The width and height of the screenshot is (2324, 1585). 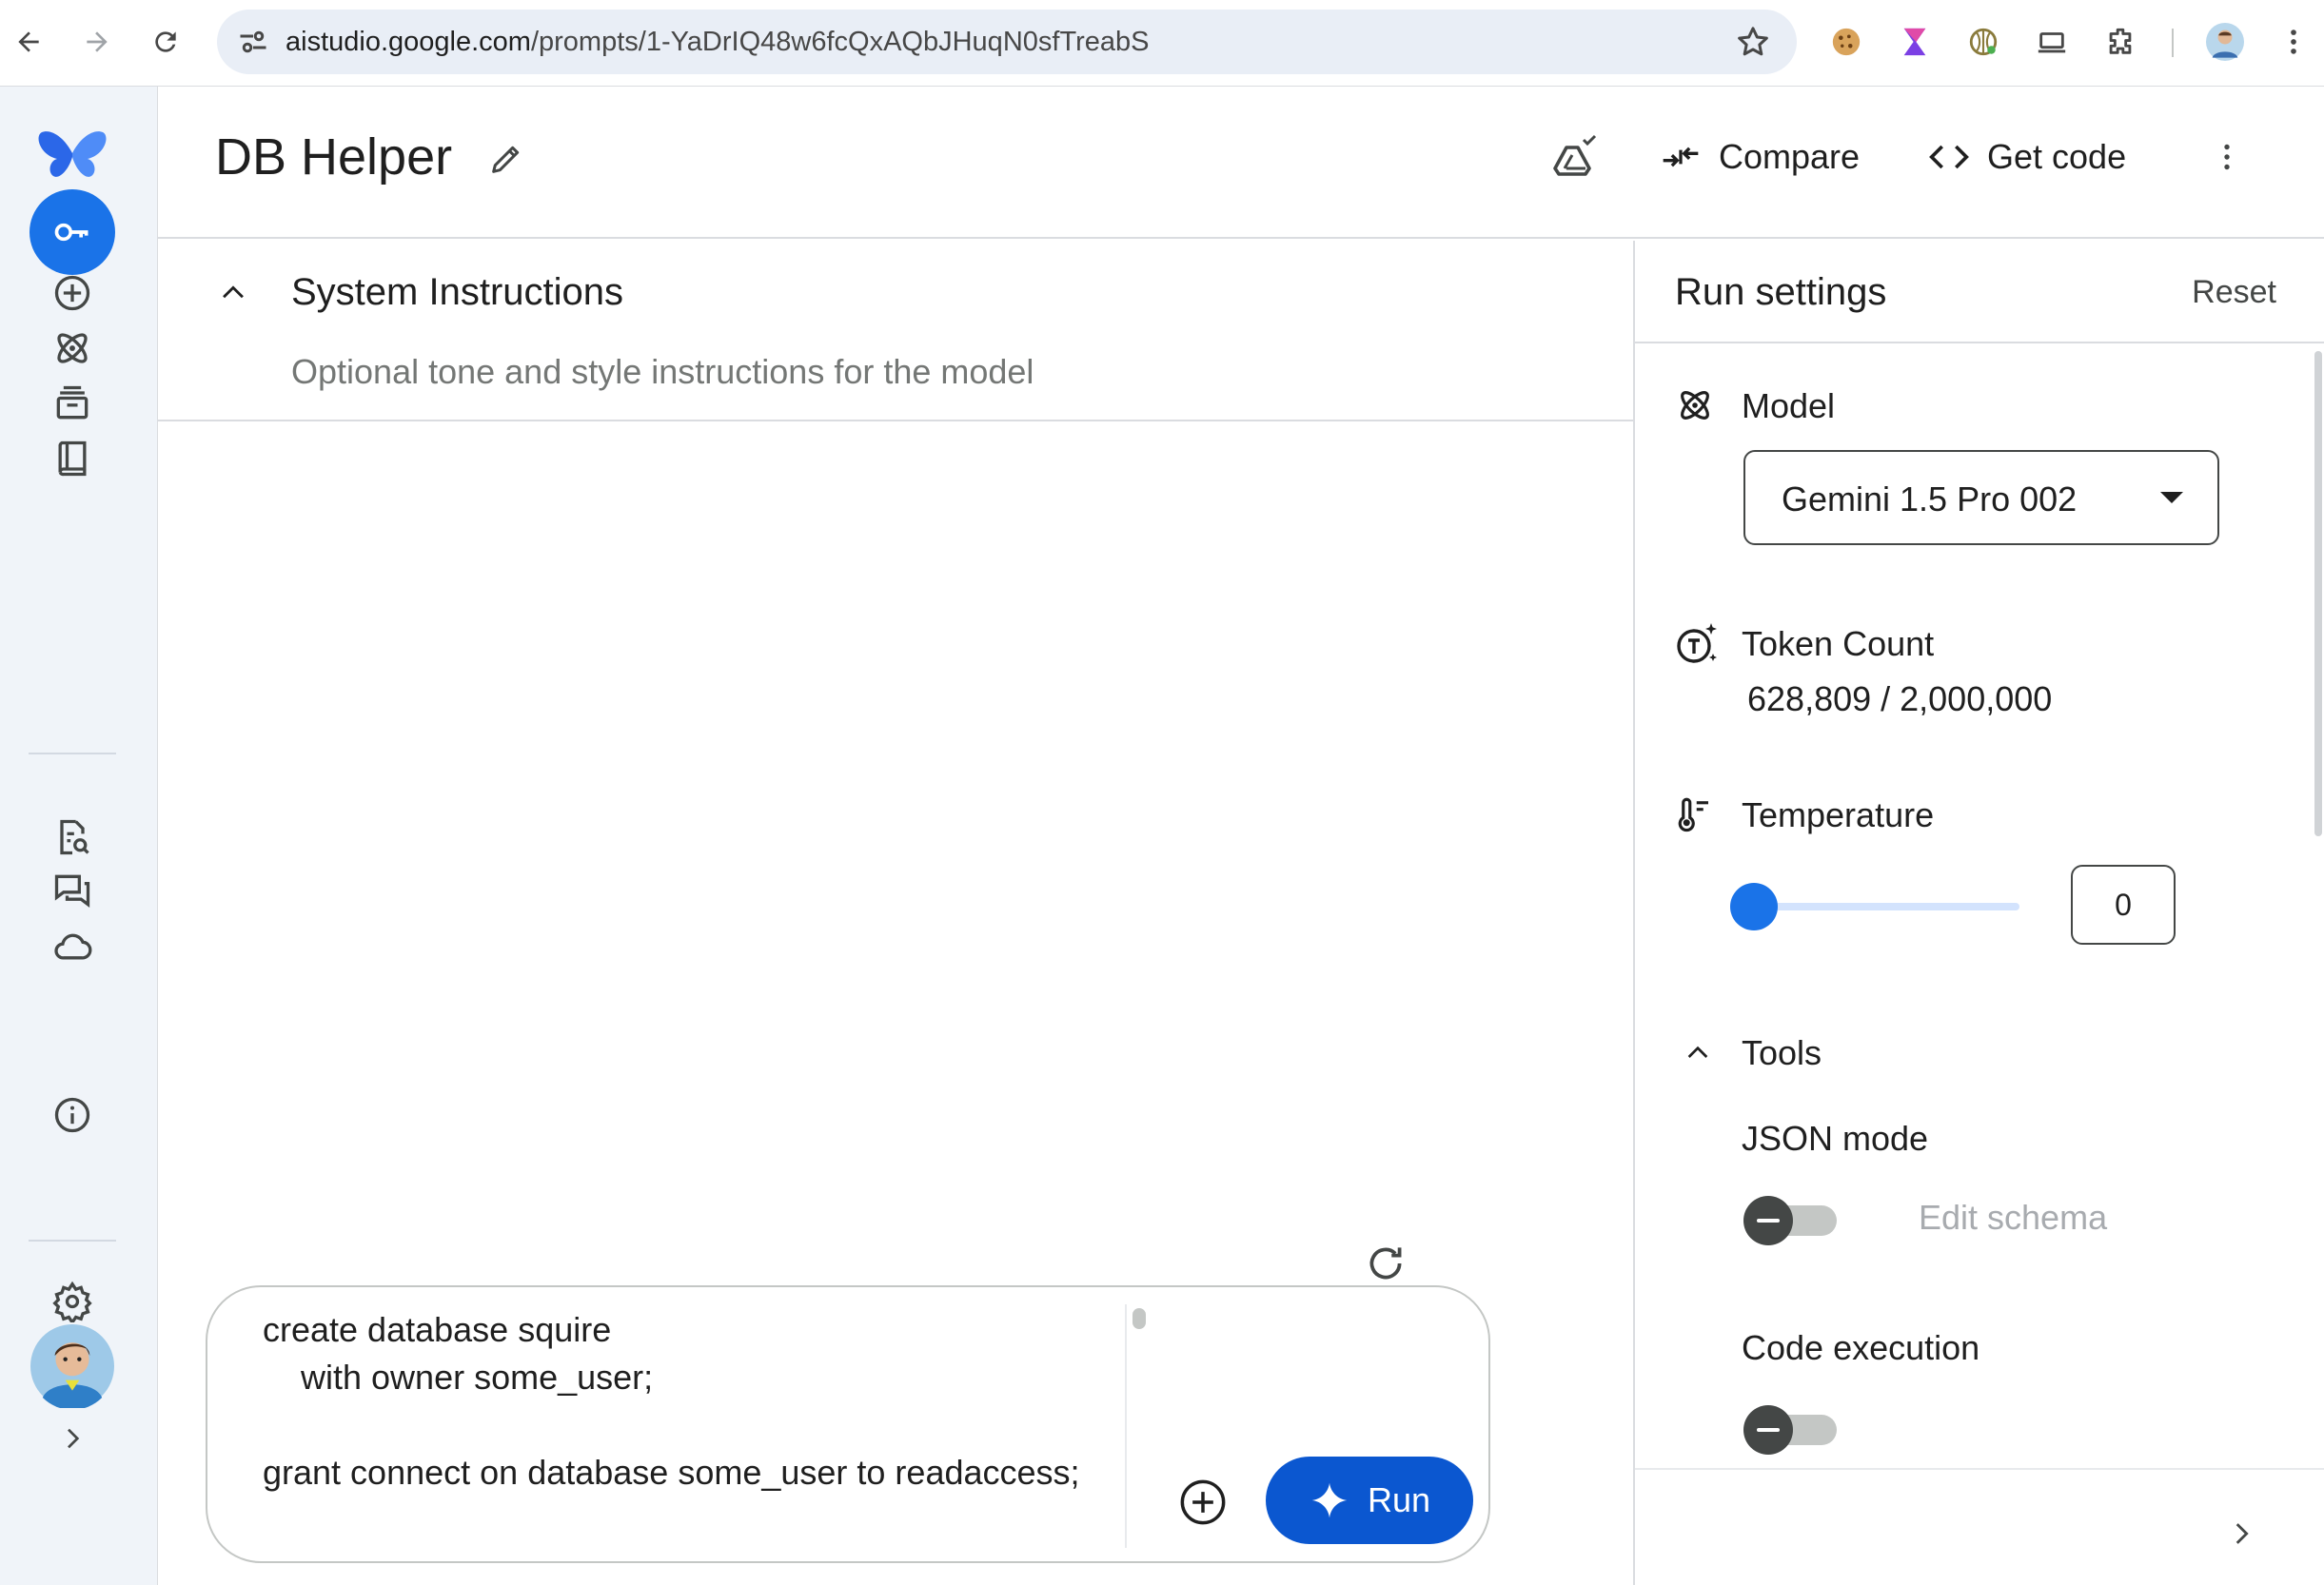 What do you see at coordinates (2318, 594) in the screenshot?
I see `settings-scrollbar` at bounding box center [2318, 594].